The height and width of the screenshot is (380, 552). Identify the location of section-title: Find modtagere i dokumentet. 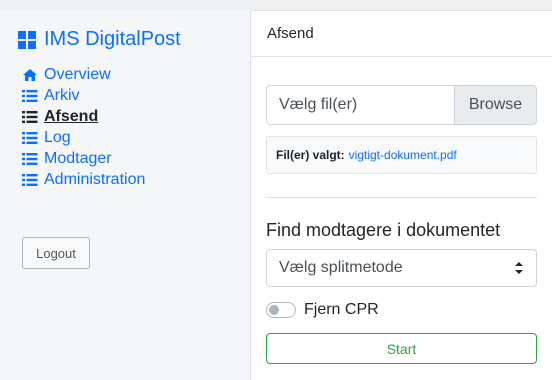
(383, 230).